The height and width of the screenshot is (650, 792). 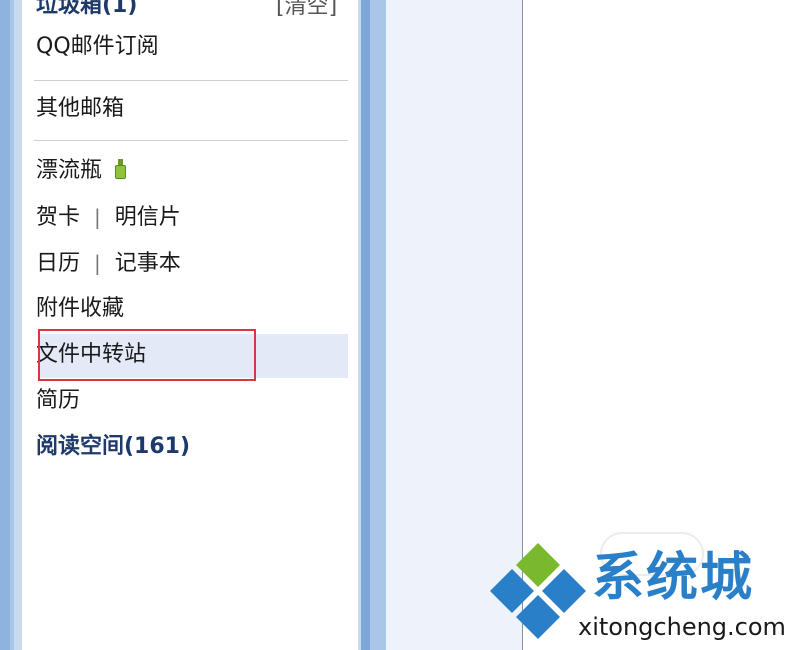 I want to click on sidebar-item-label: QQ邮件订阅, so click(x=97, y=46).